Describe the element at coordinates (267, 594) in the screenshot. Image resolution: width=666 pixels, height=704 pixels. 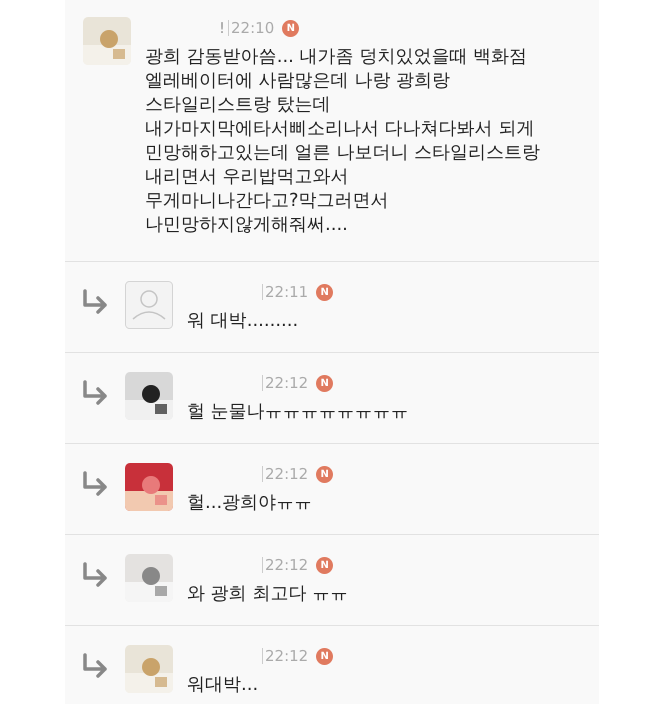
I see `comment-text: 와 광희 최고다 ㅠㅠ` at that location.